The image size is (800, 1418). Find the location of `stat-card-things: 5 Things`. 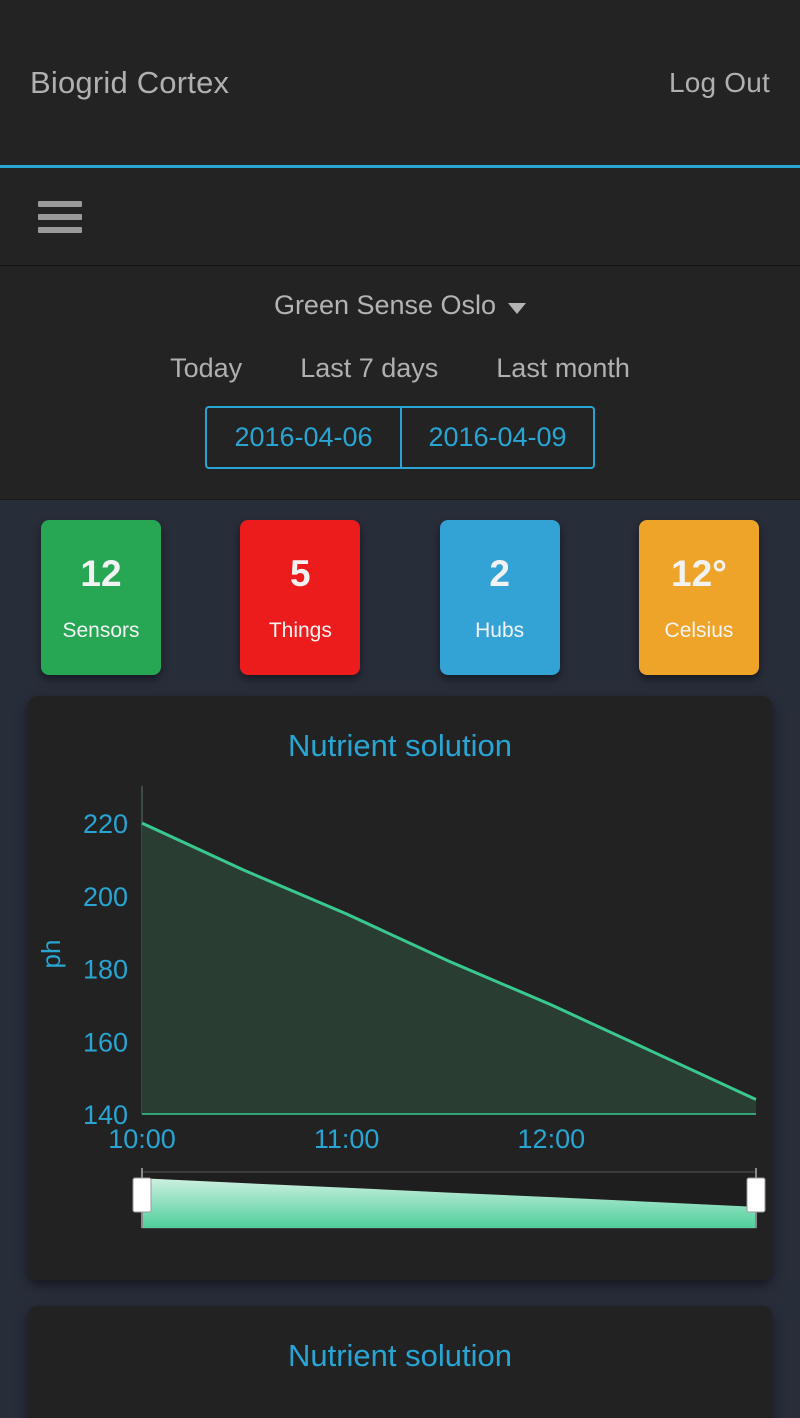

stat-card-things: 5 Things is located at coordinates (300, 597).